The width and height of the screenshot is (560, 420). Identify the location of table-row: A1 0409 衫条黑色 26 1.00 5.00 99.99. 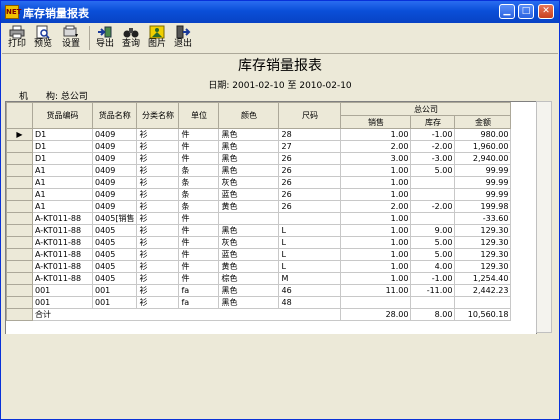
(259, 170).